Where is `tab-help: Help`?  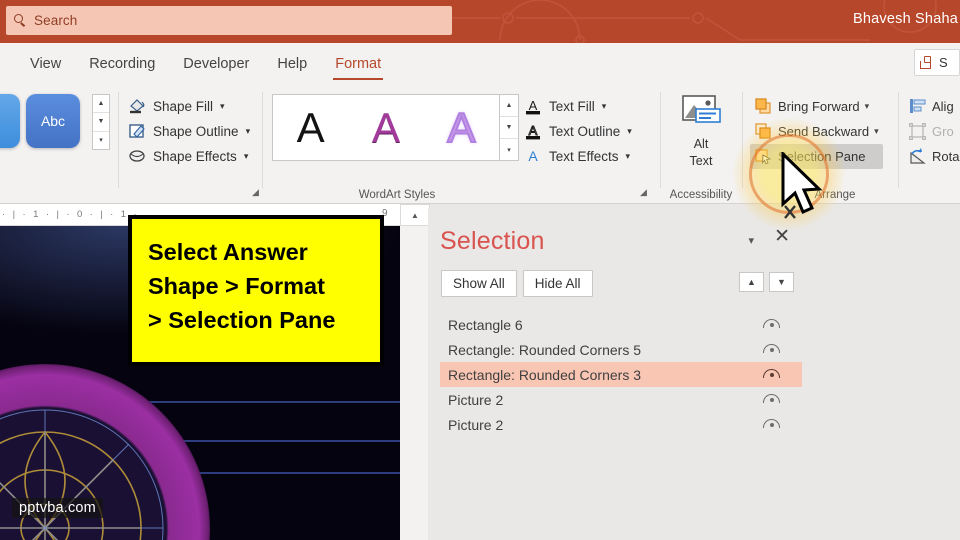 tab-help: Help is located at coordinates (292, 63).